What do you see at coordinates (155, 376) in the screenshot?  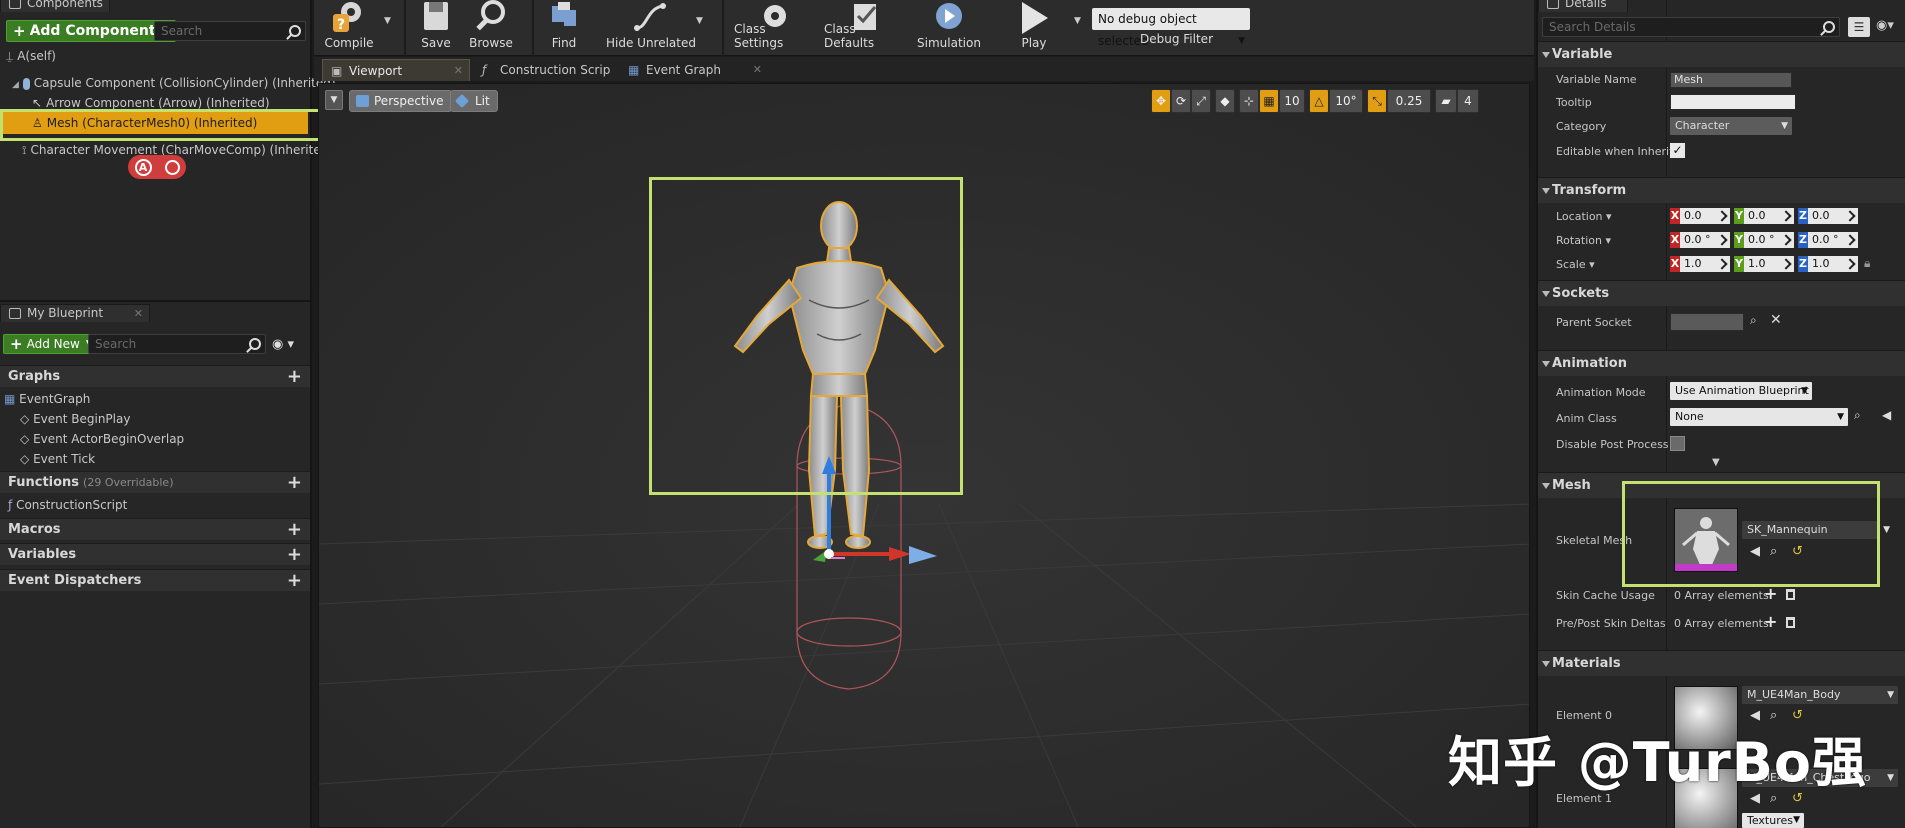 I see `section-graphs: Graphs +` at bounding box center [155, 376].